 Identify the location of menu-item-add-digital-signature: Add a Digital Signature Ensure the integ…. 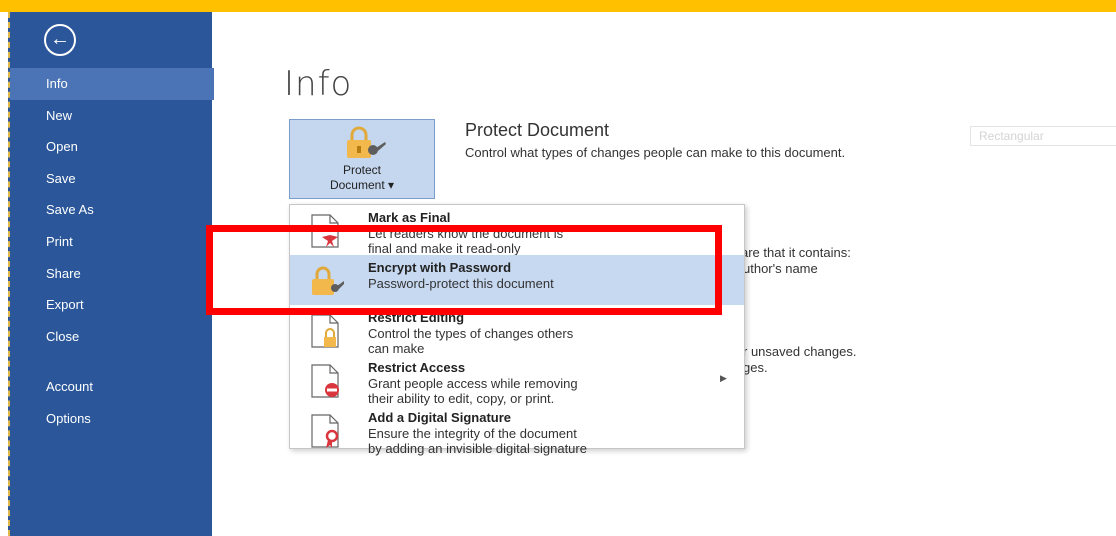
(517, 430).